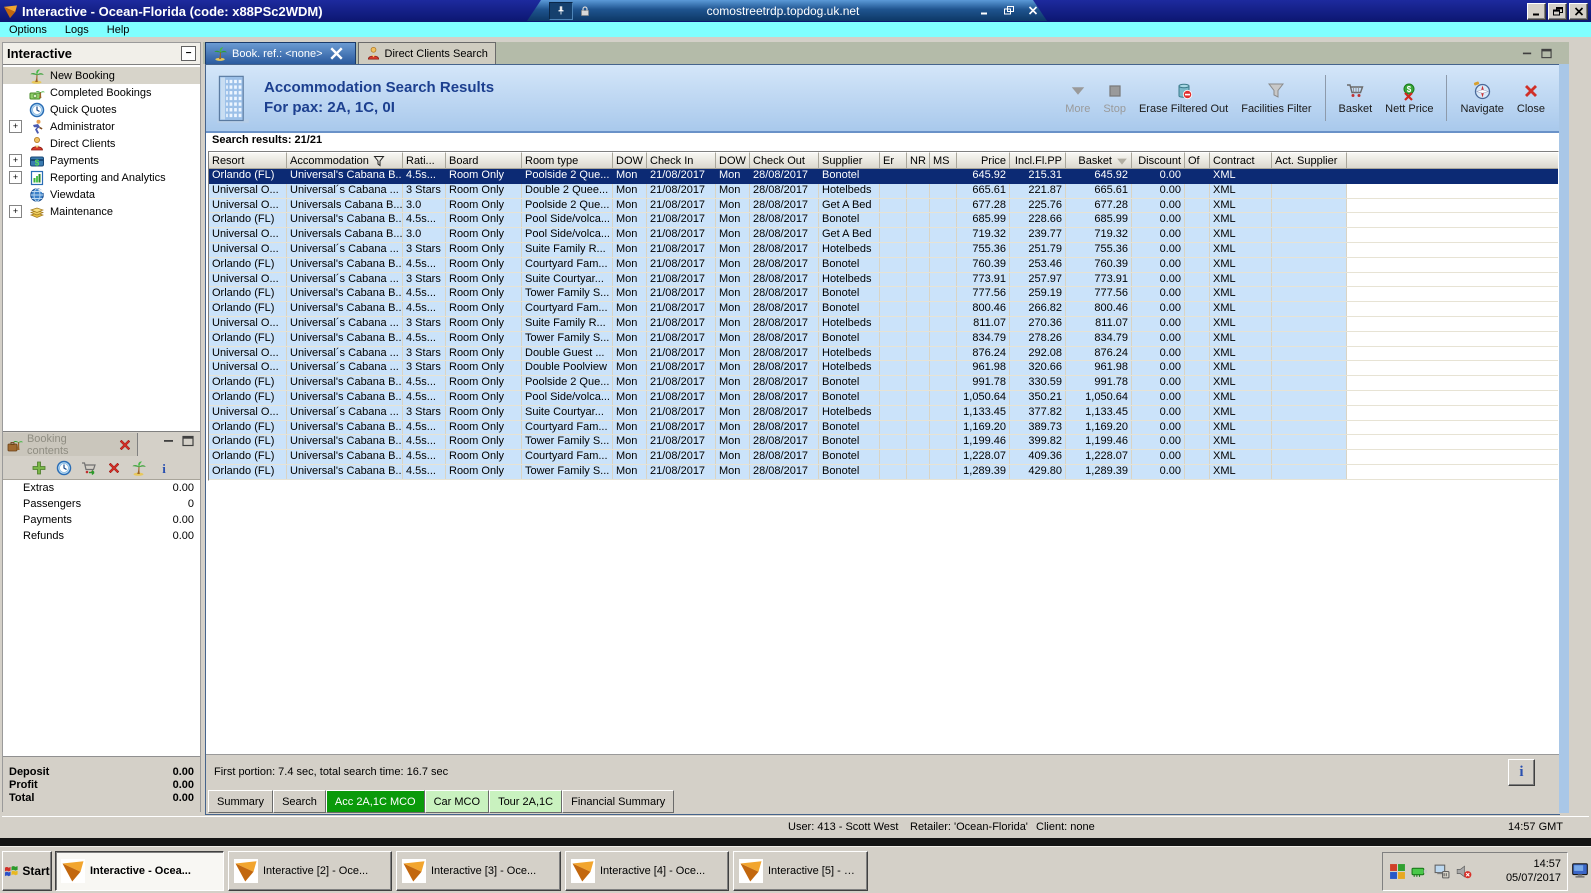  Describe the element at coordinates (1197, 160) in the screenshot. I see `column-header-of: Of` at that location.